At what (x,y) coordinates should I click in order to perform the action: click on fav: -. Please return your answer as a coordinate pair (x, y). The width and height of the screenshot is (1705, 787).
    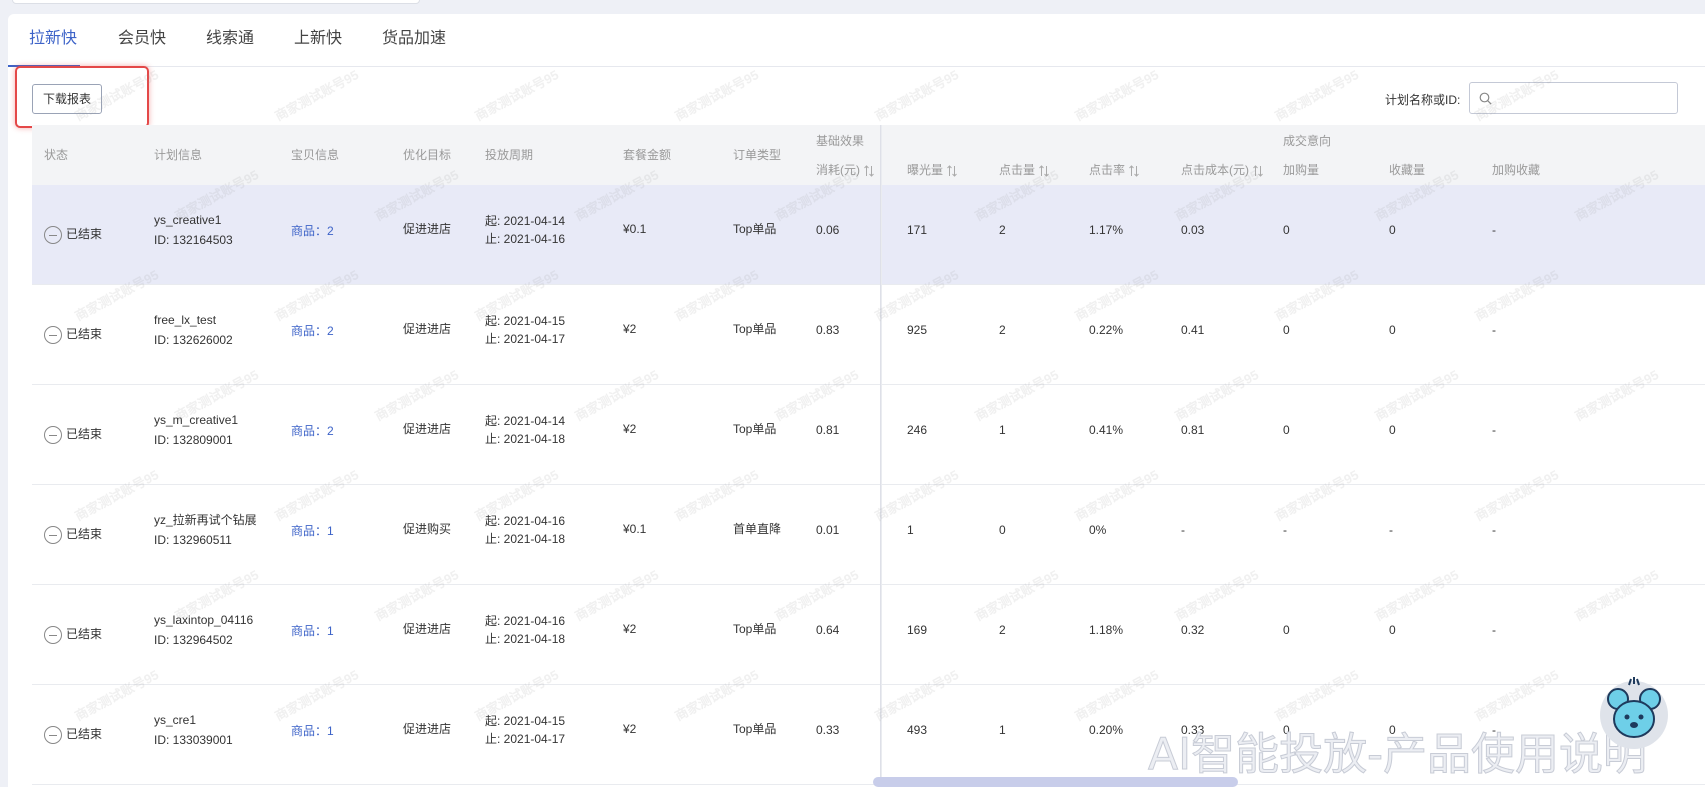
    Looking at the image, I should click on (1391, 530).